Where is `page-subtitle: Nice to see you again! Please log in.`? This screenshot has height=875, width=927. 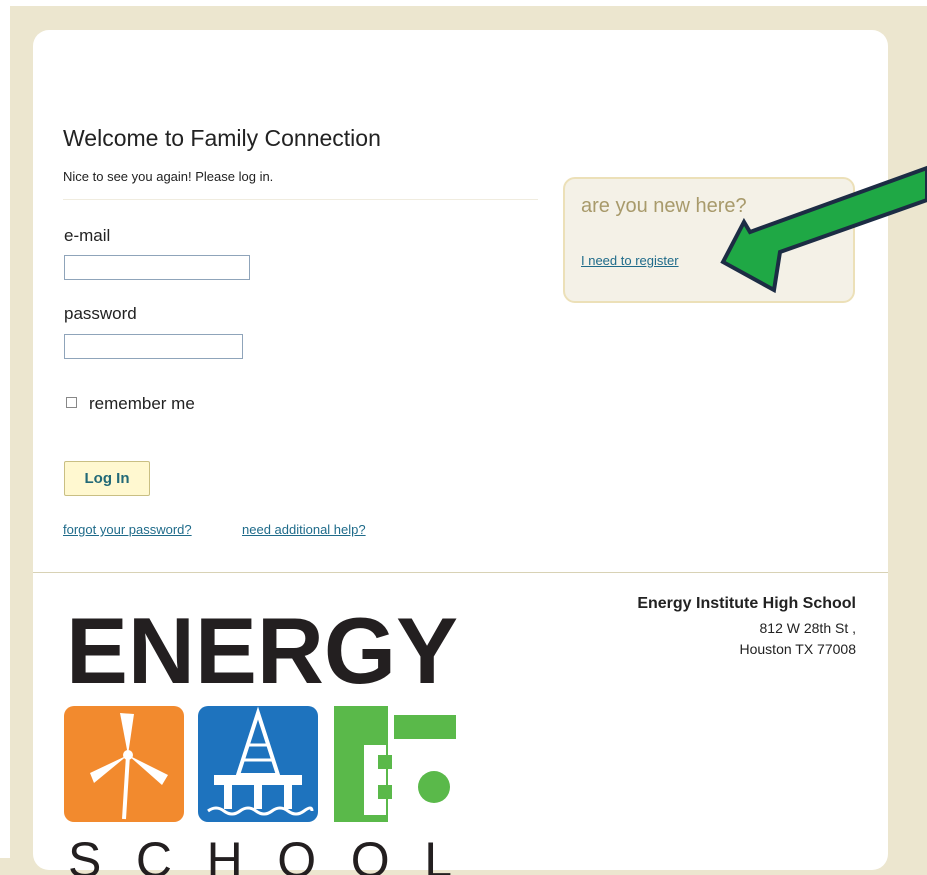 page-subtitle: Nice to see you again! Please log in. is located at coordinates (168, 176).